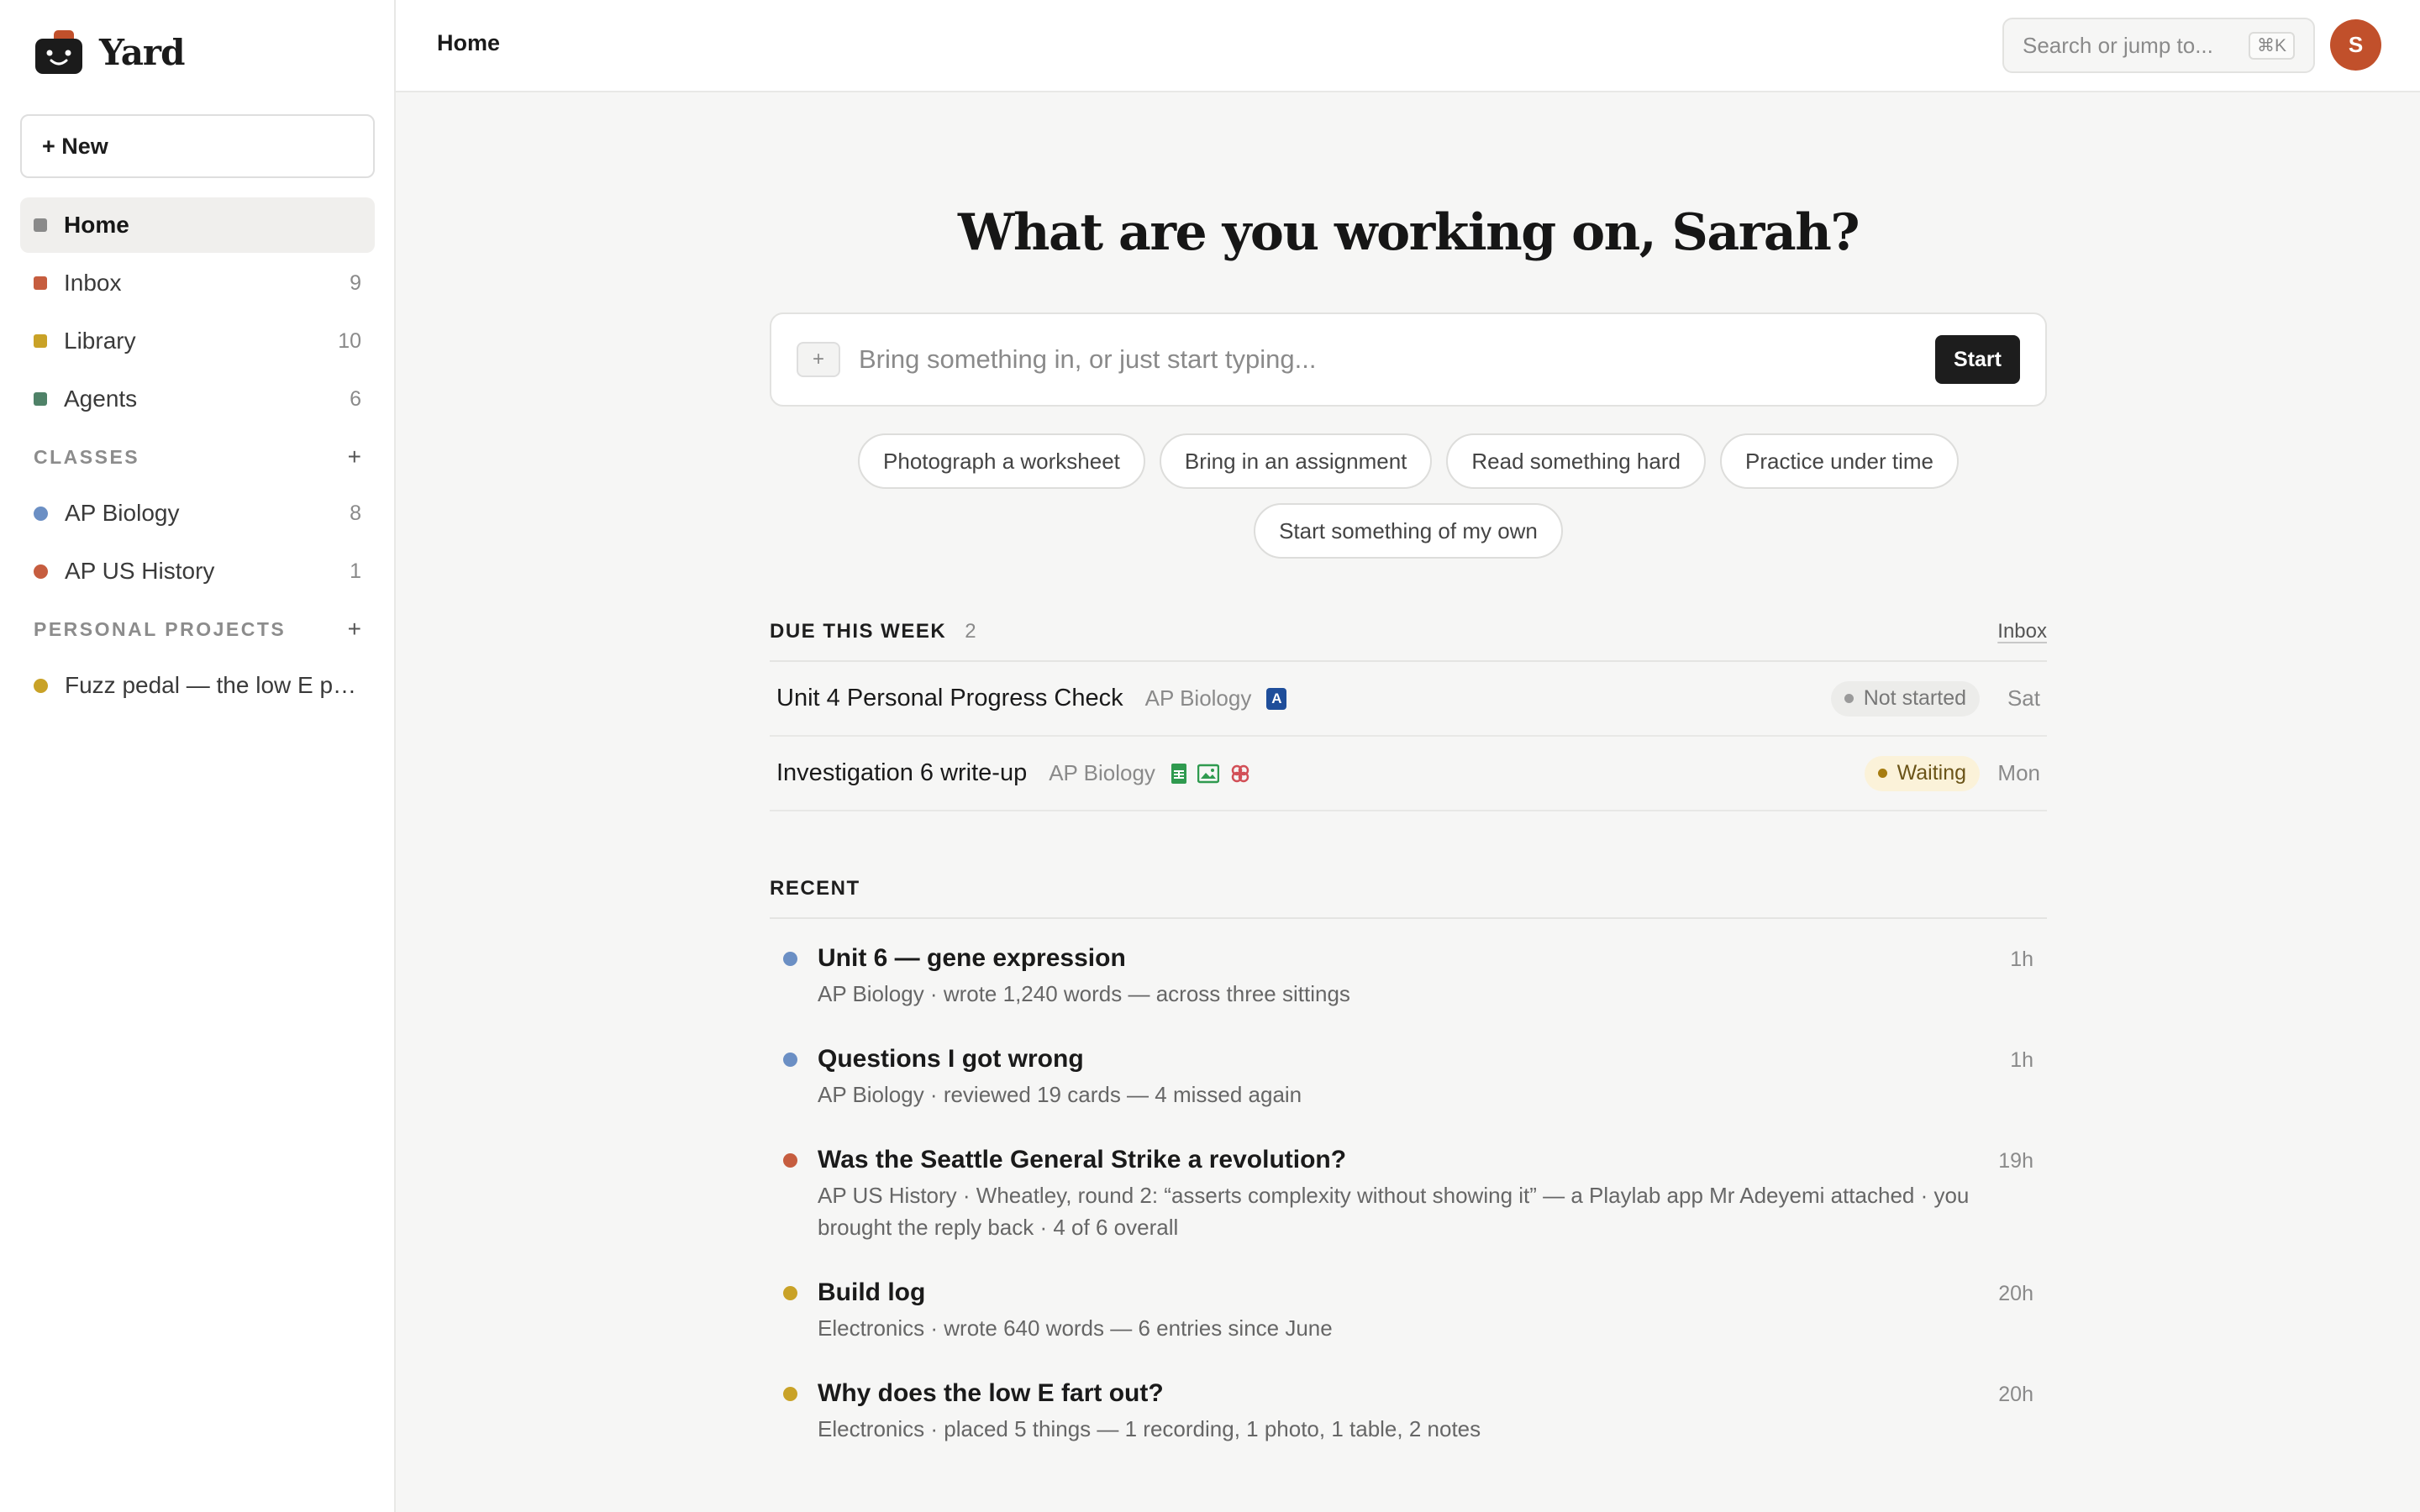  Describe the element at coordinates (2015, 1161) in the screenshot. I see `recent-time: 19h` at that location.